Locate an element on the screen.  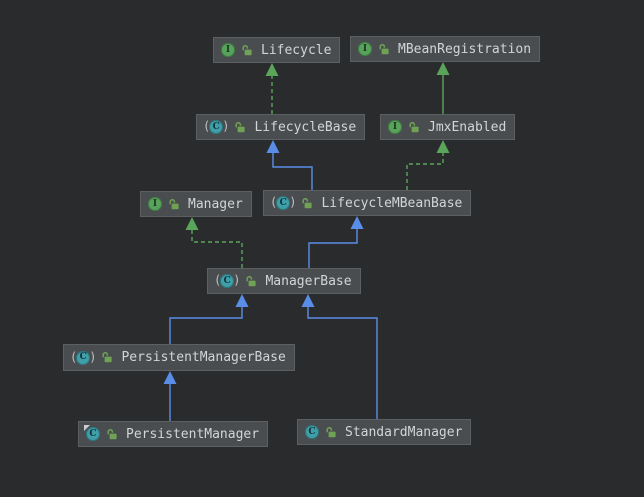
edge-persistent-manager-base-to-manager-base-extends is located at coordinates (209, 319).